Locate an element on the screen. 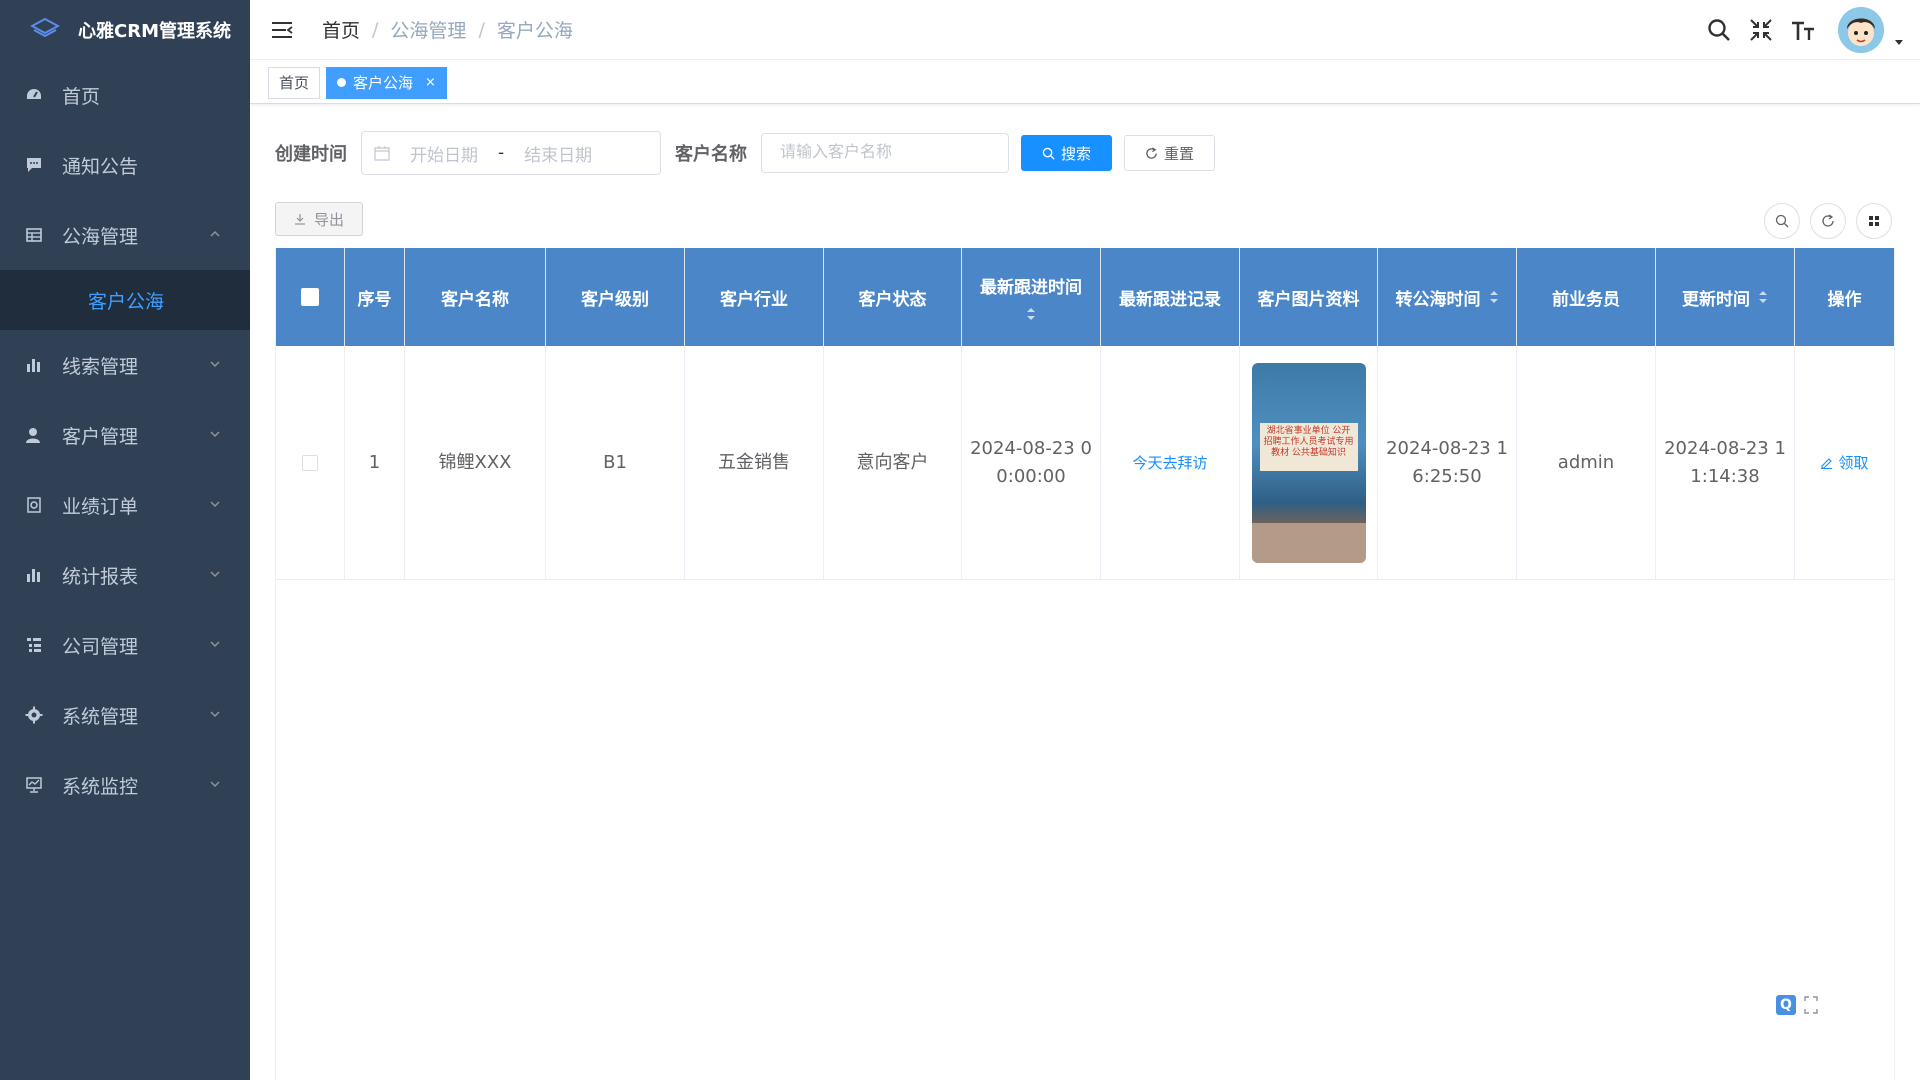 The image size is (1920, 1080). select-all-cell is located at coordinates (310, 297).